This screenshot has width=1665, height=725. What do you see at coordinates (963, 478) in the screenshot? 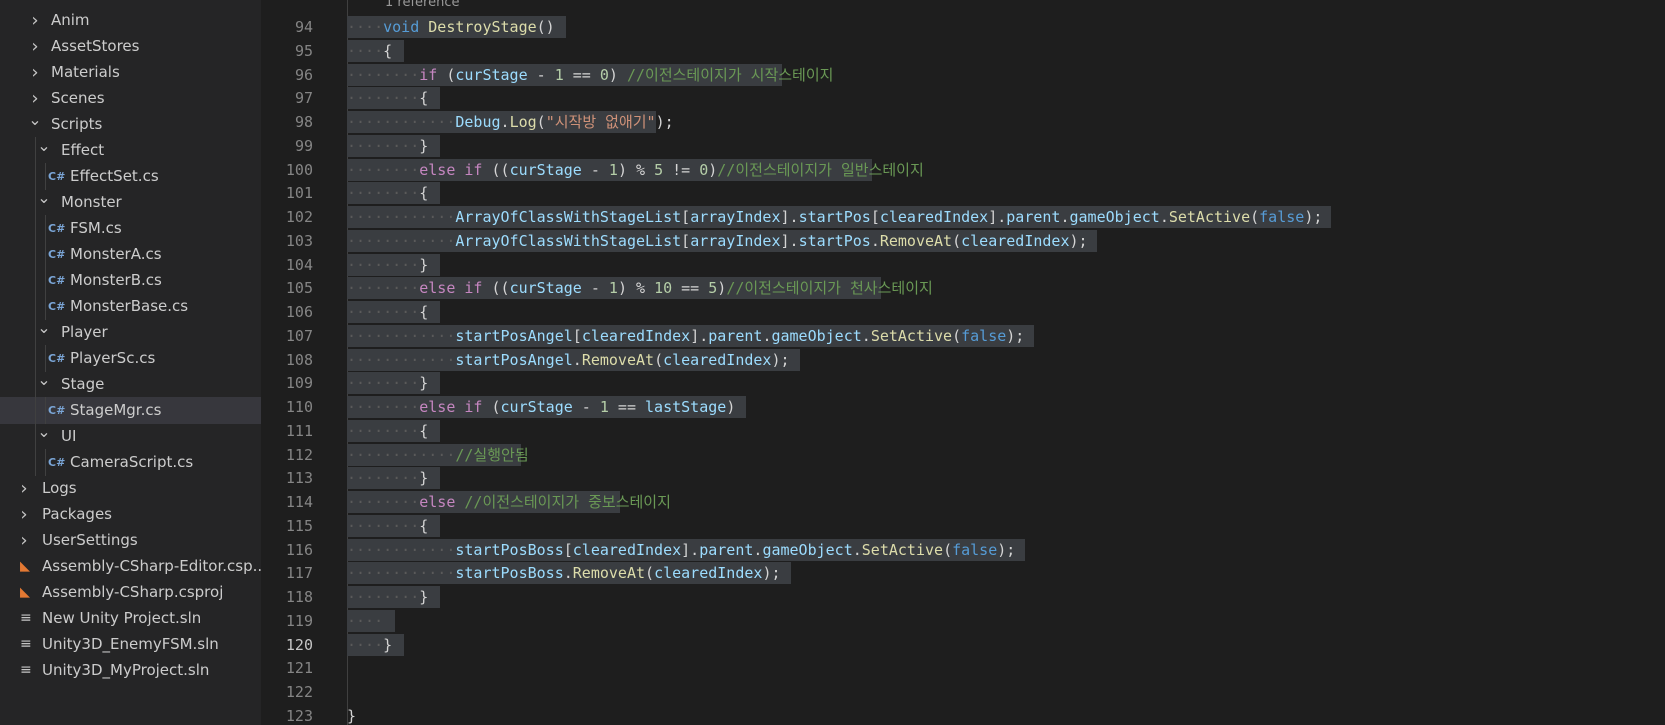
I see `code-line: 113 ········}` at bounding box center [963, 478].